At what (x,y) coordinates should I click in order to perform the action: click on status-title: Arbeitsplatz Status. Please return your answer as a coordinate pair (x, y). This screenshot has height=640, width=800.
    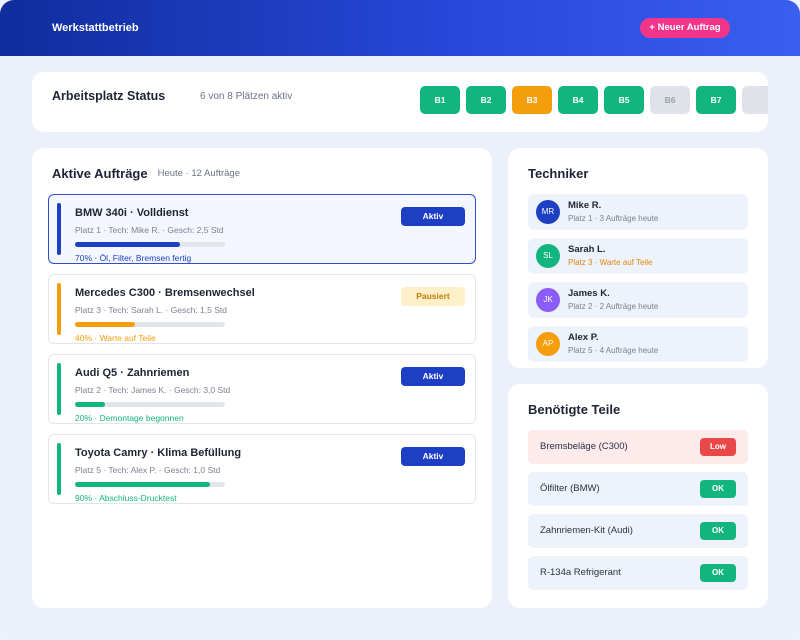
    Looking at the image, I should click on (109, 96).